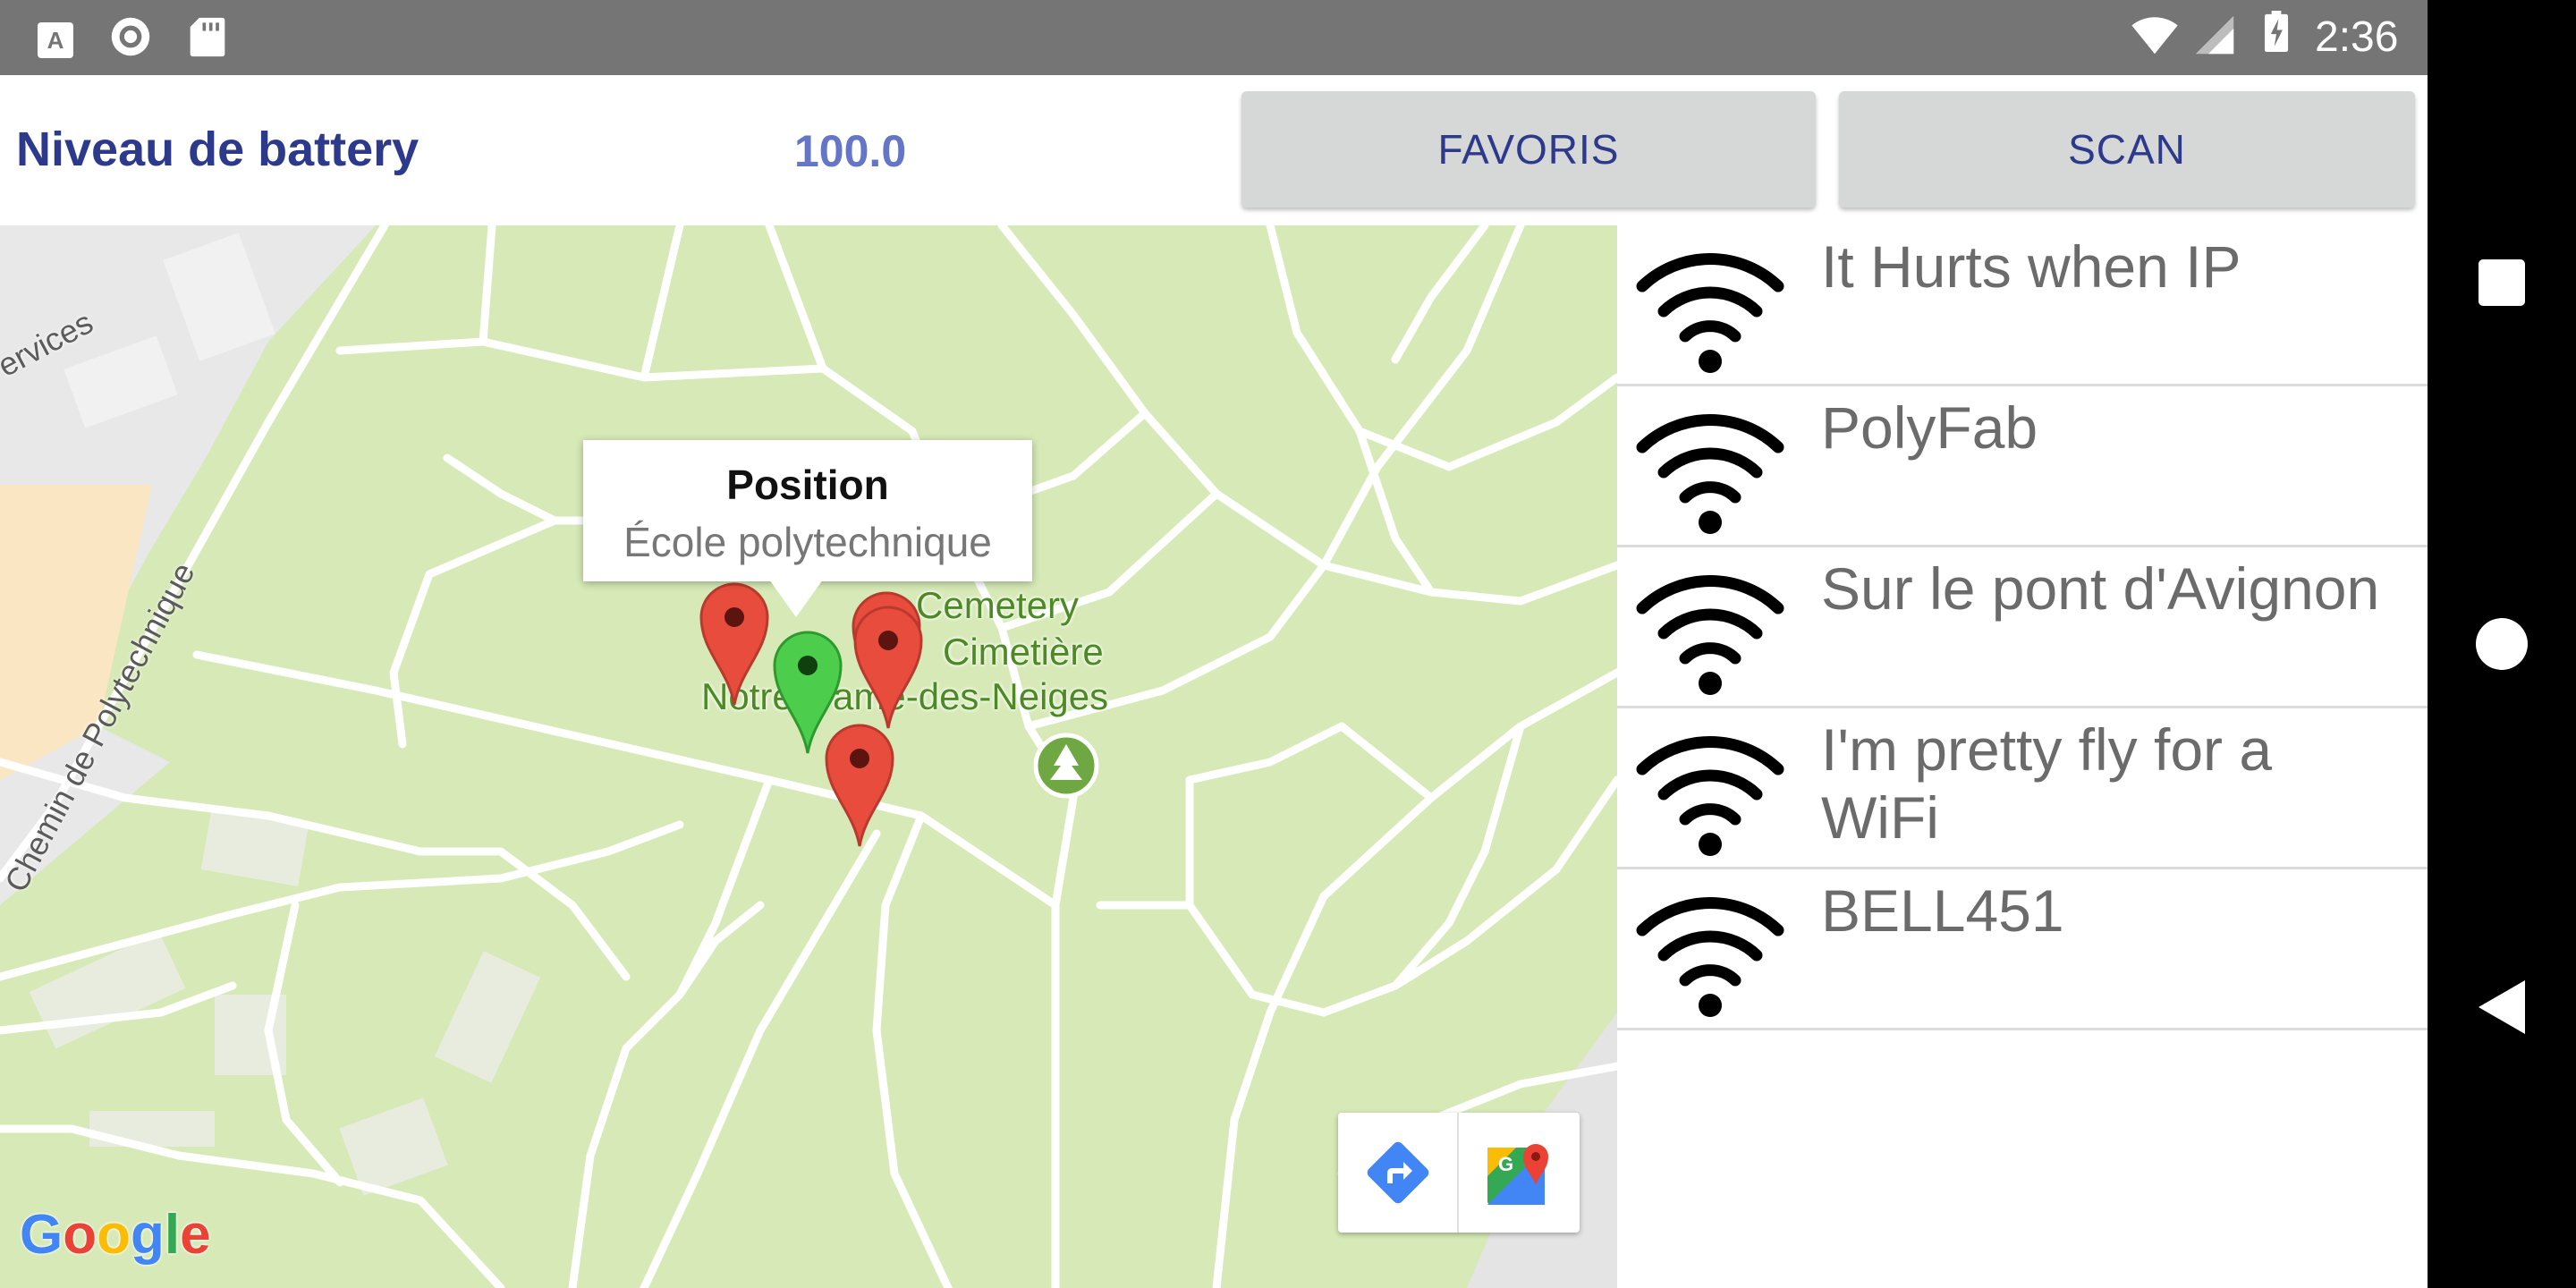  I want to click on battery-toolbar: Niveau de battery 100.0 FAVORIS SCAN, so click(1214, 150).